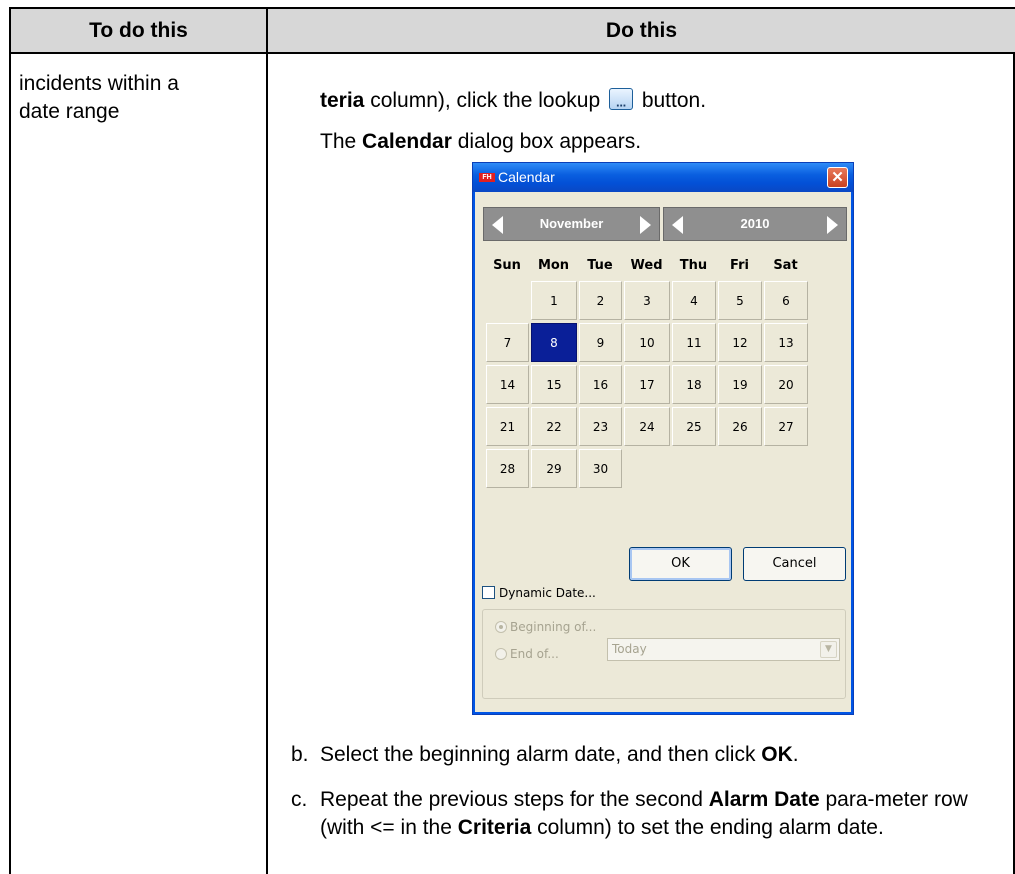 This screenshot has width=1015, height=874. I want to click on next-year-icon, so click(832, 225).